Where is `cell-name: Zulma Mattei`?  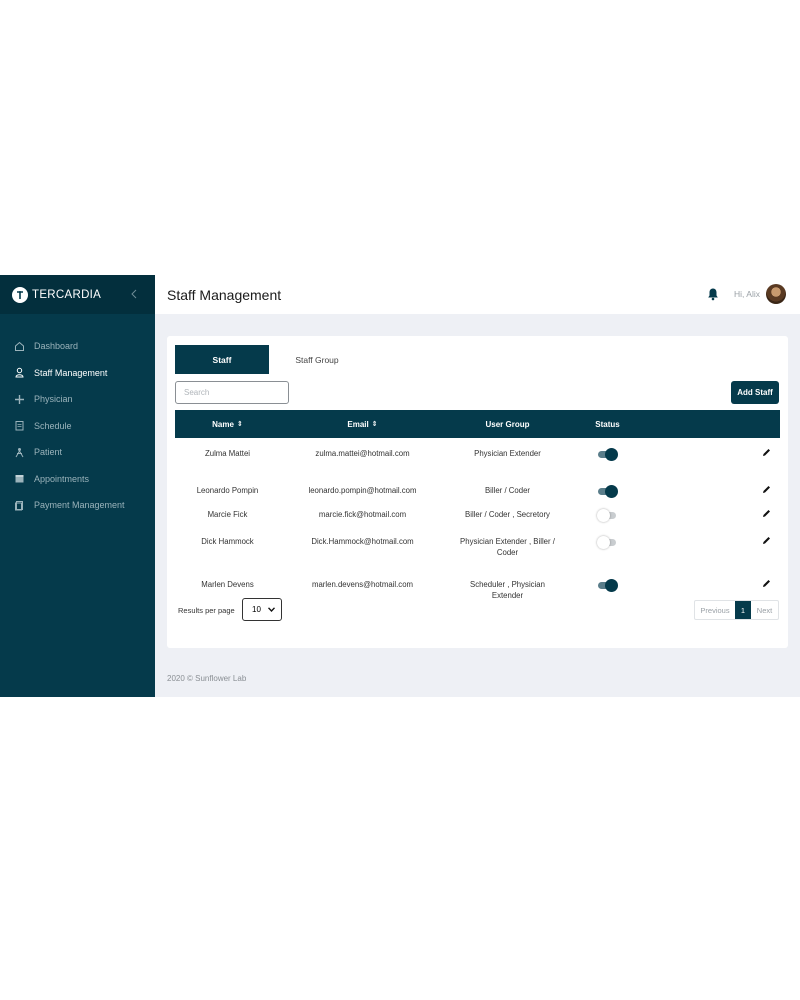
cell-name: Zulma Mattei is located at coordinates (227, 453).